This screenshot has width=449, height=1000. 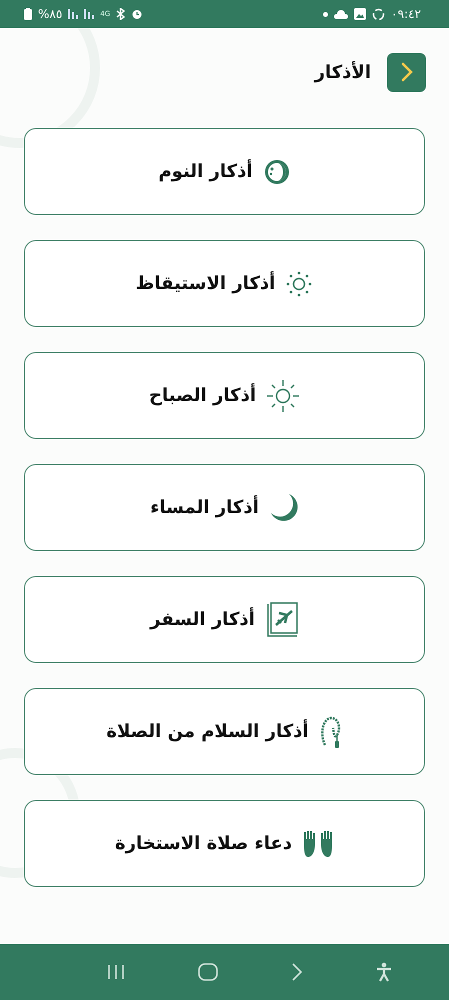 I want to click on page-title: الأذكار, so click(x=342, y=72).